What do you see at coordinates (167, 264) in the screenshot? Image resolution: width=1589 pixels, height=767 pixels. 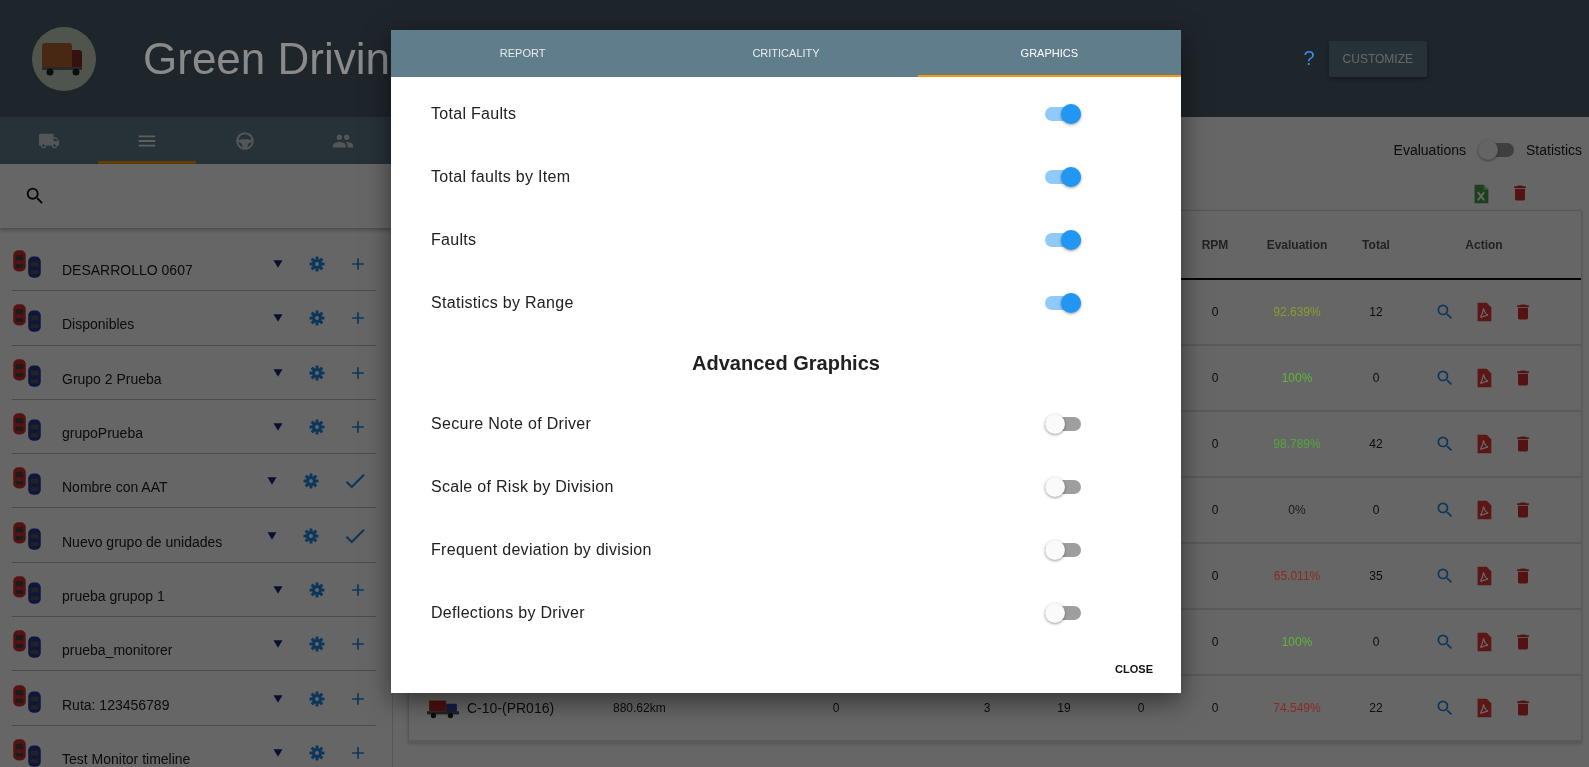 I see `group-name: DESARROLLO 0607` at bounding box center [167, 264].